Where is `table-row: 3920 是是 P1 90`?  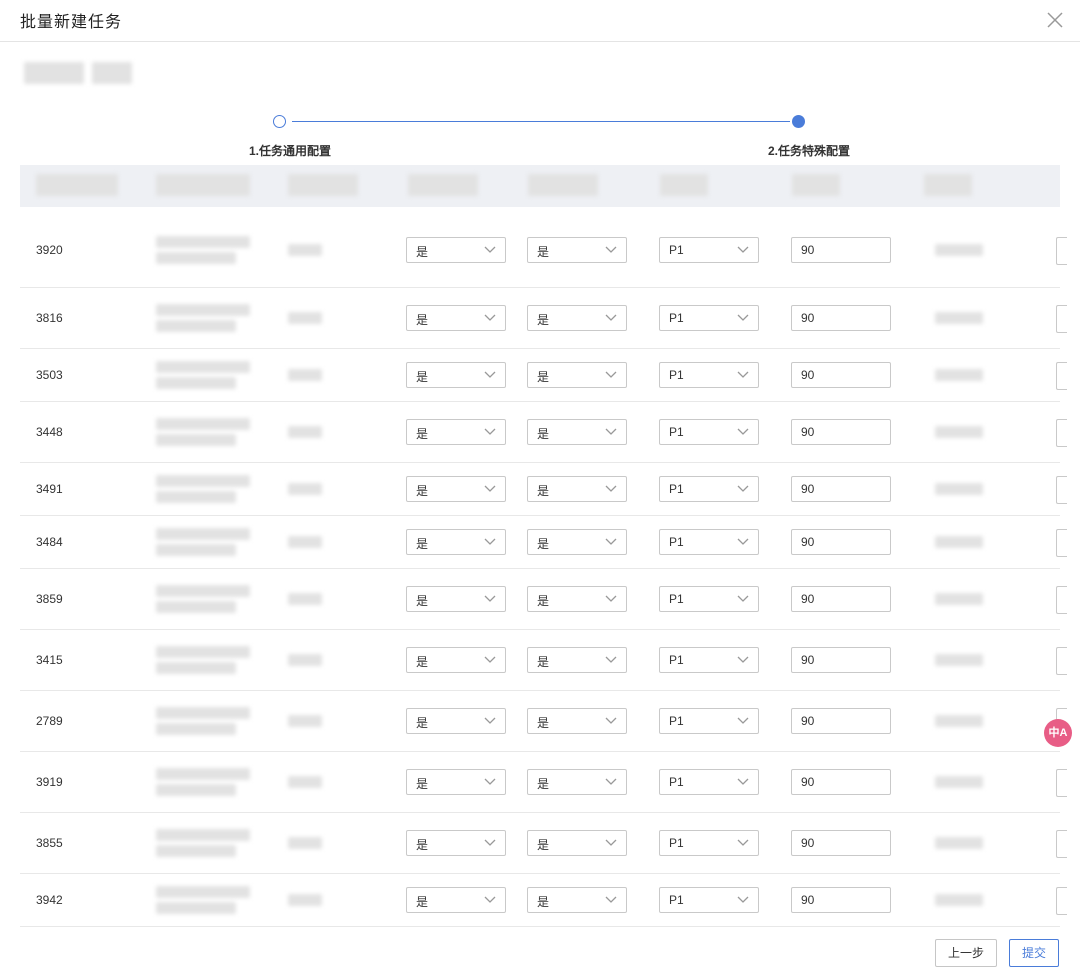
table-row: 3920 是是 P1 90 is located at coordinates (543, 250).